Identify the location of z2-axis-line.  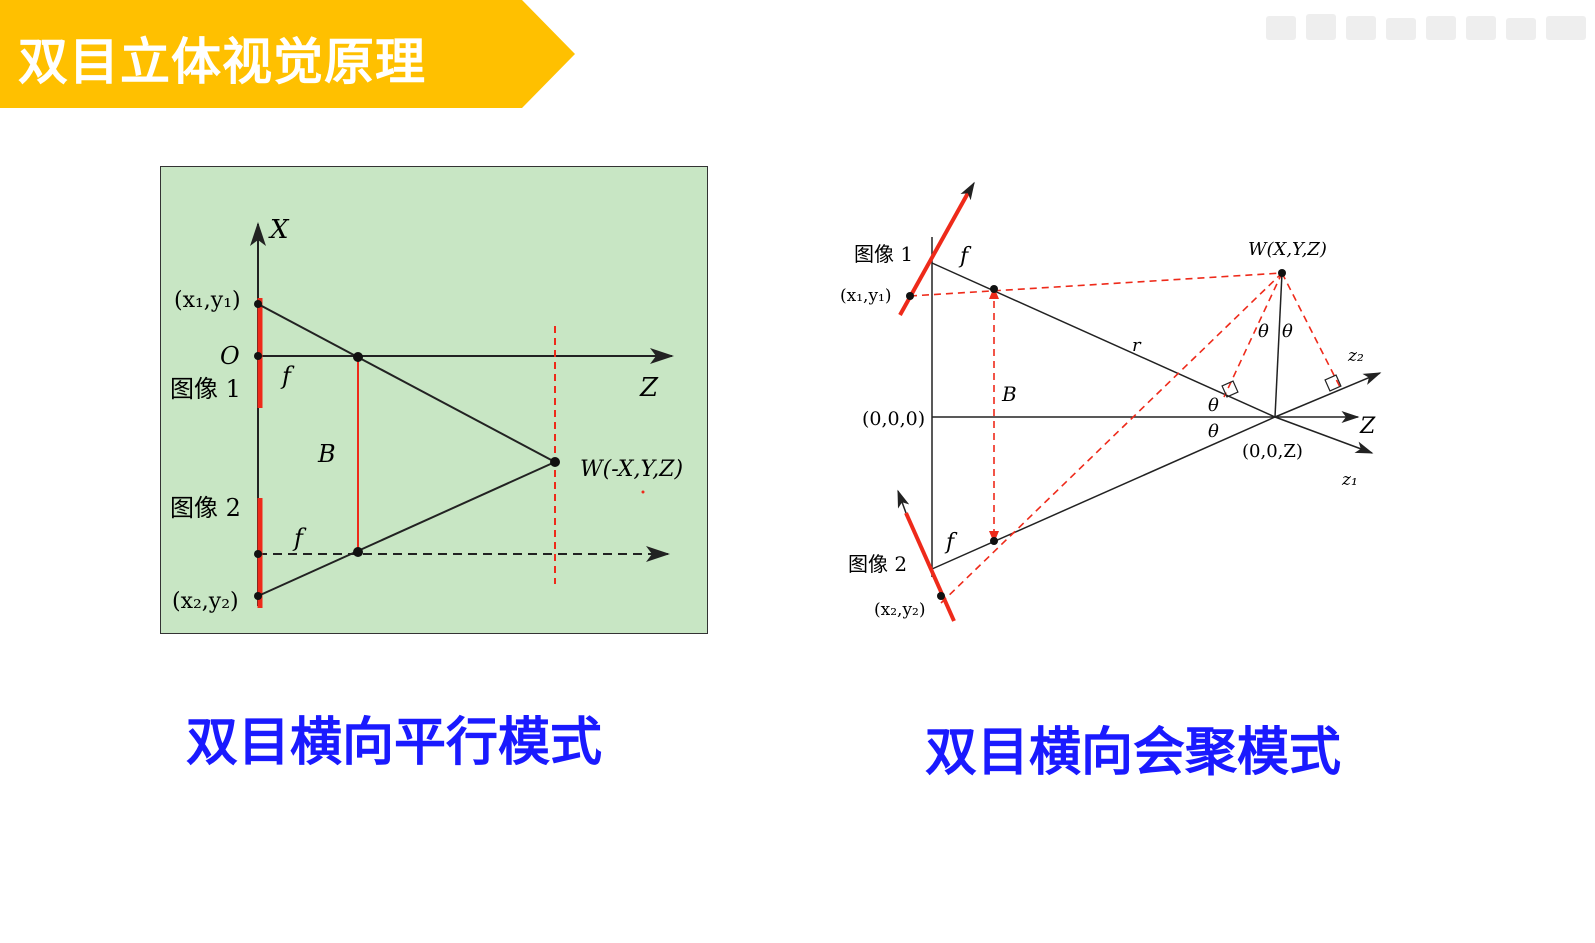
(1328, 395).